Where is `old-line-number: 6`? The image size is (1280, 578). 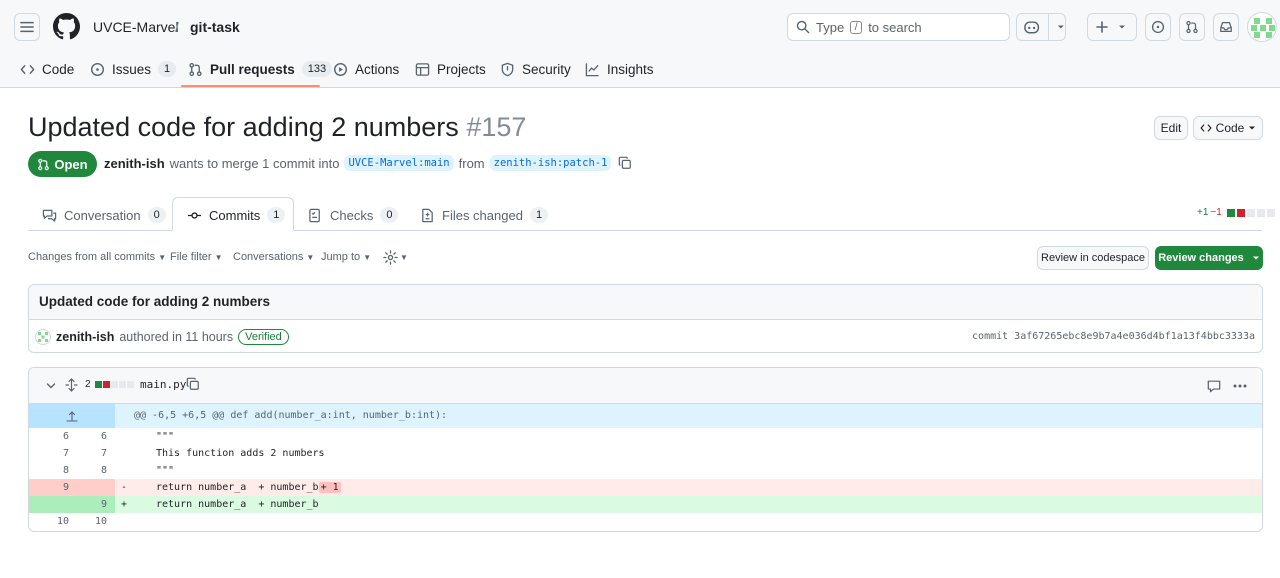 old-line-number: 6 is located at coordinates (49, 436).